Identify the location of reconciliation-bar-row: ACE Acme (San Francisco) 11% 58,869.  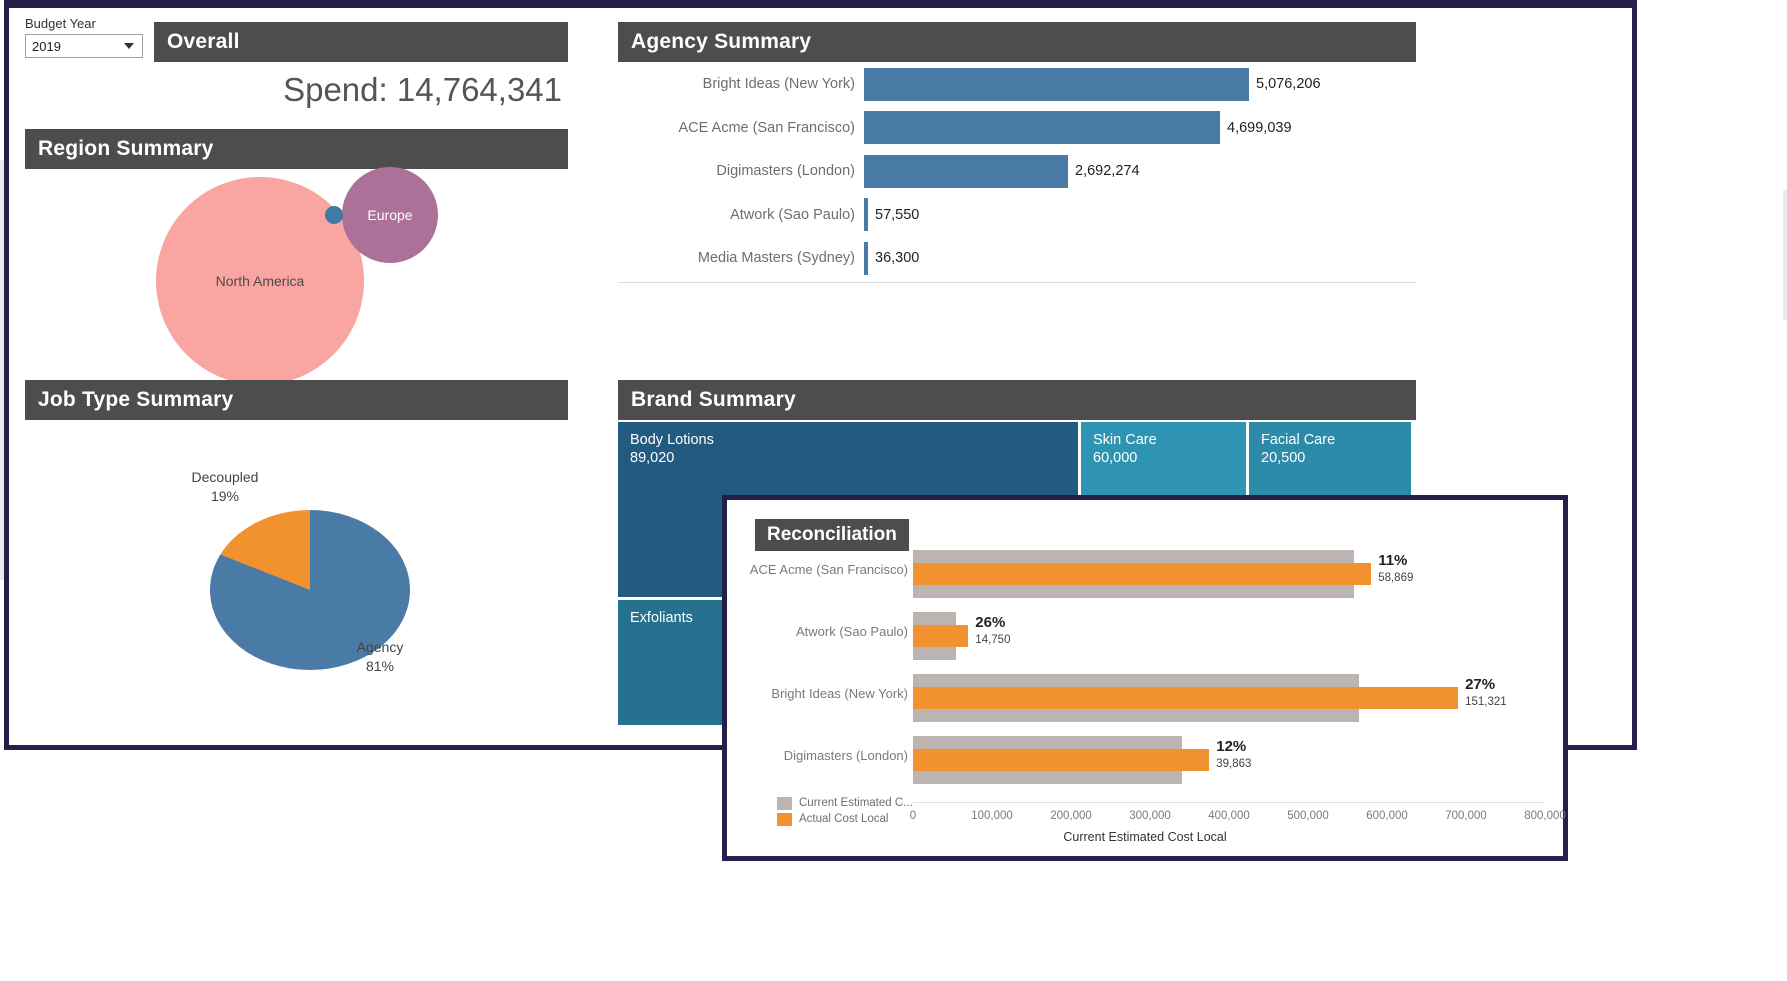
(1145, 574).